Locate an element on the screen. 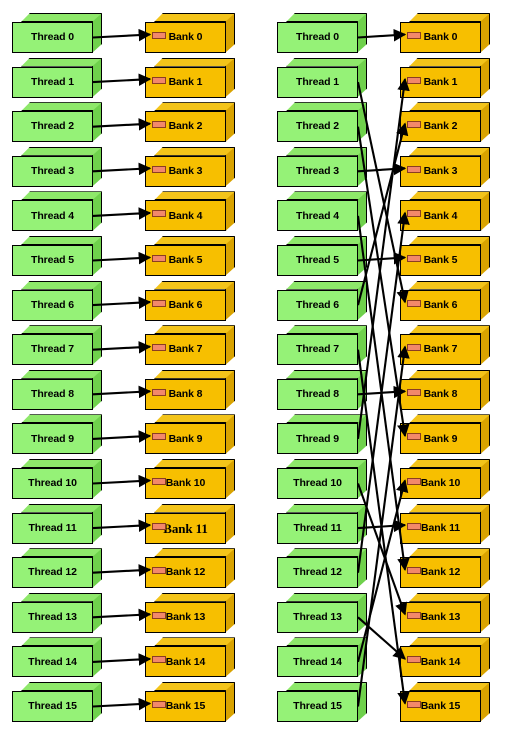 The width and height of the screenshot is (511, 745). thread-box-1-right-diagram: Thread 1 is located at coordinates (322, 77).